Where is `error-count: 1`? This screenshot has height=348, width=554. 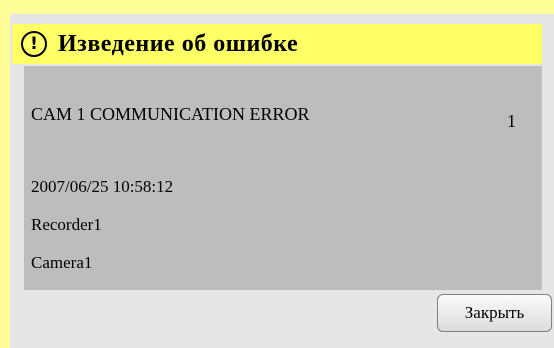 error-count: 1 is located at coordinates (511, 121).